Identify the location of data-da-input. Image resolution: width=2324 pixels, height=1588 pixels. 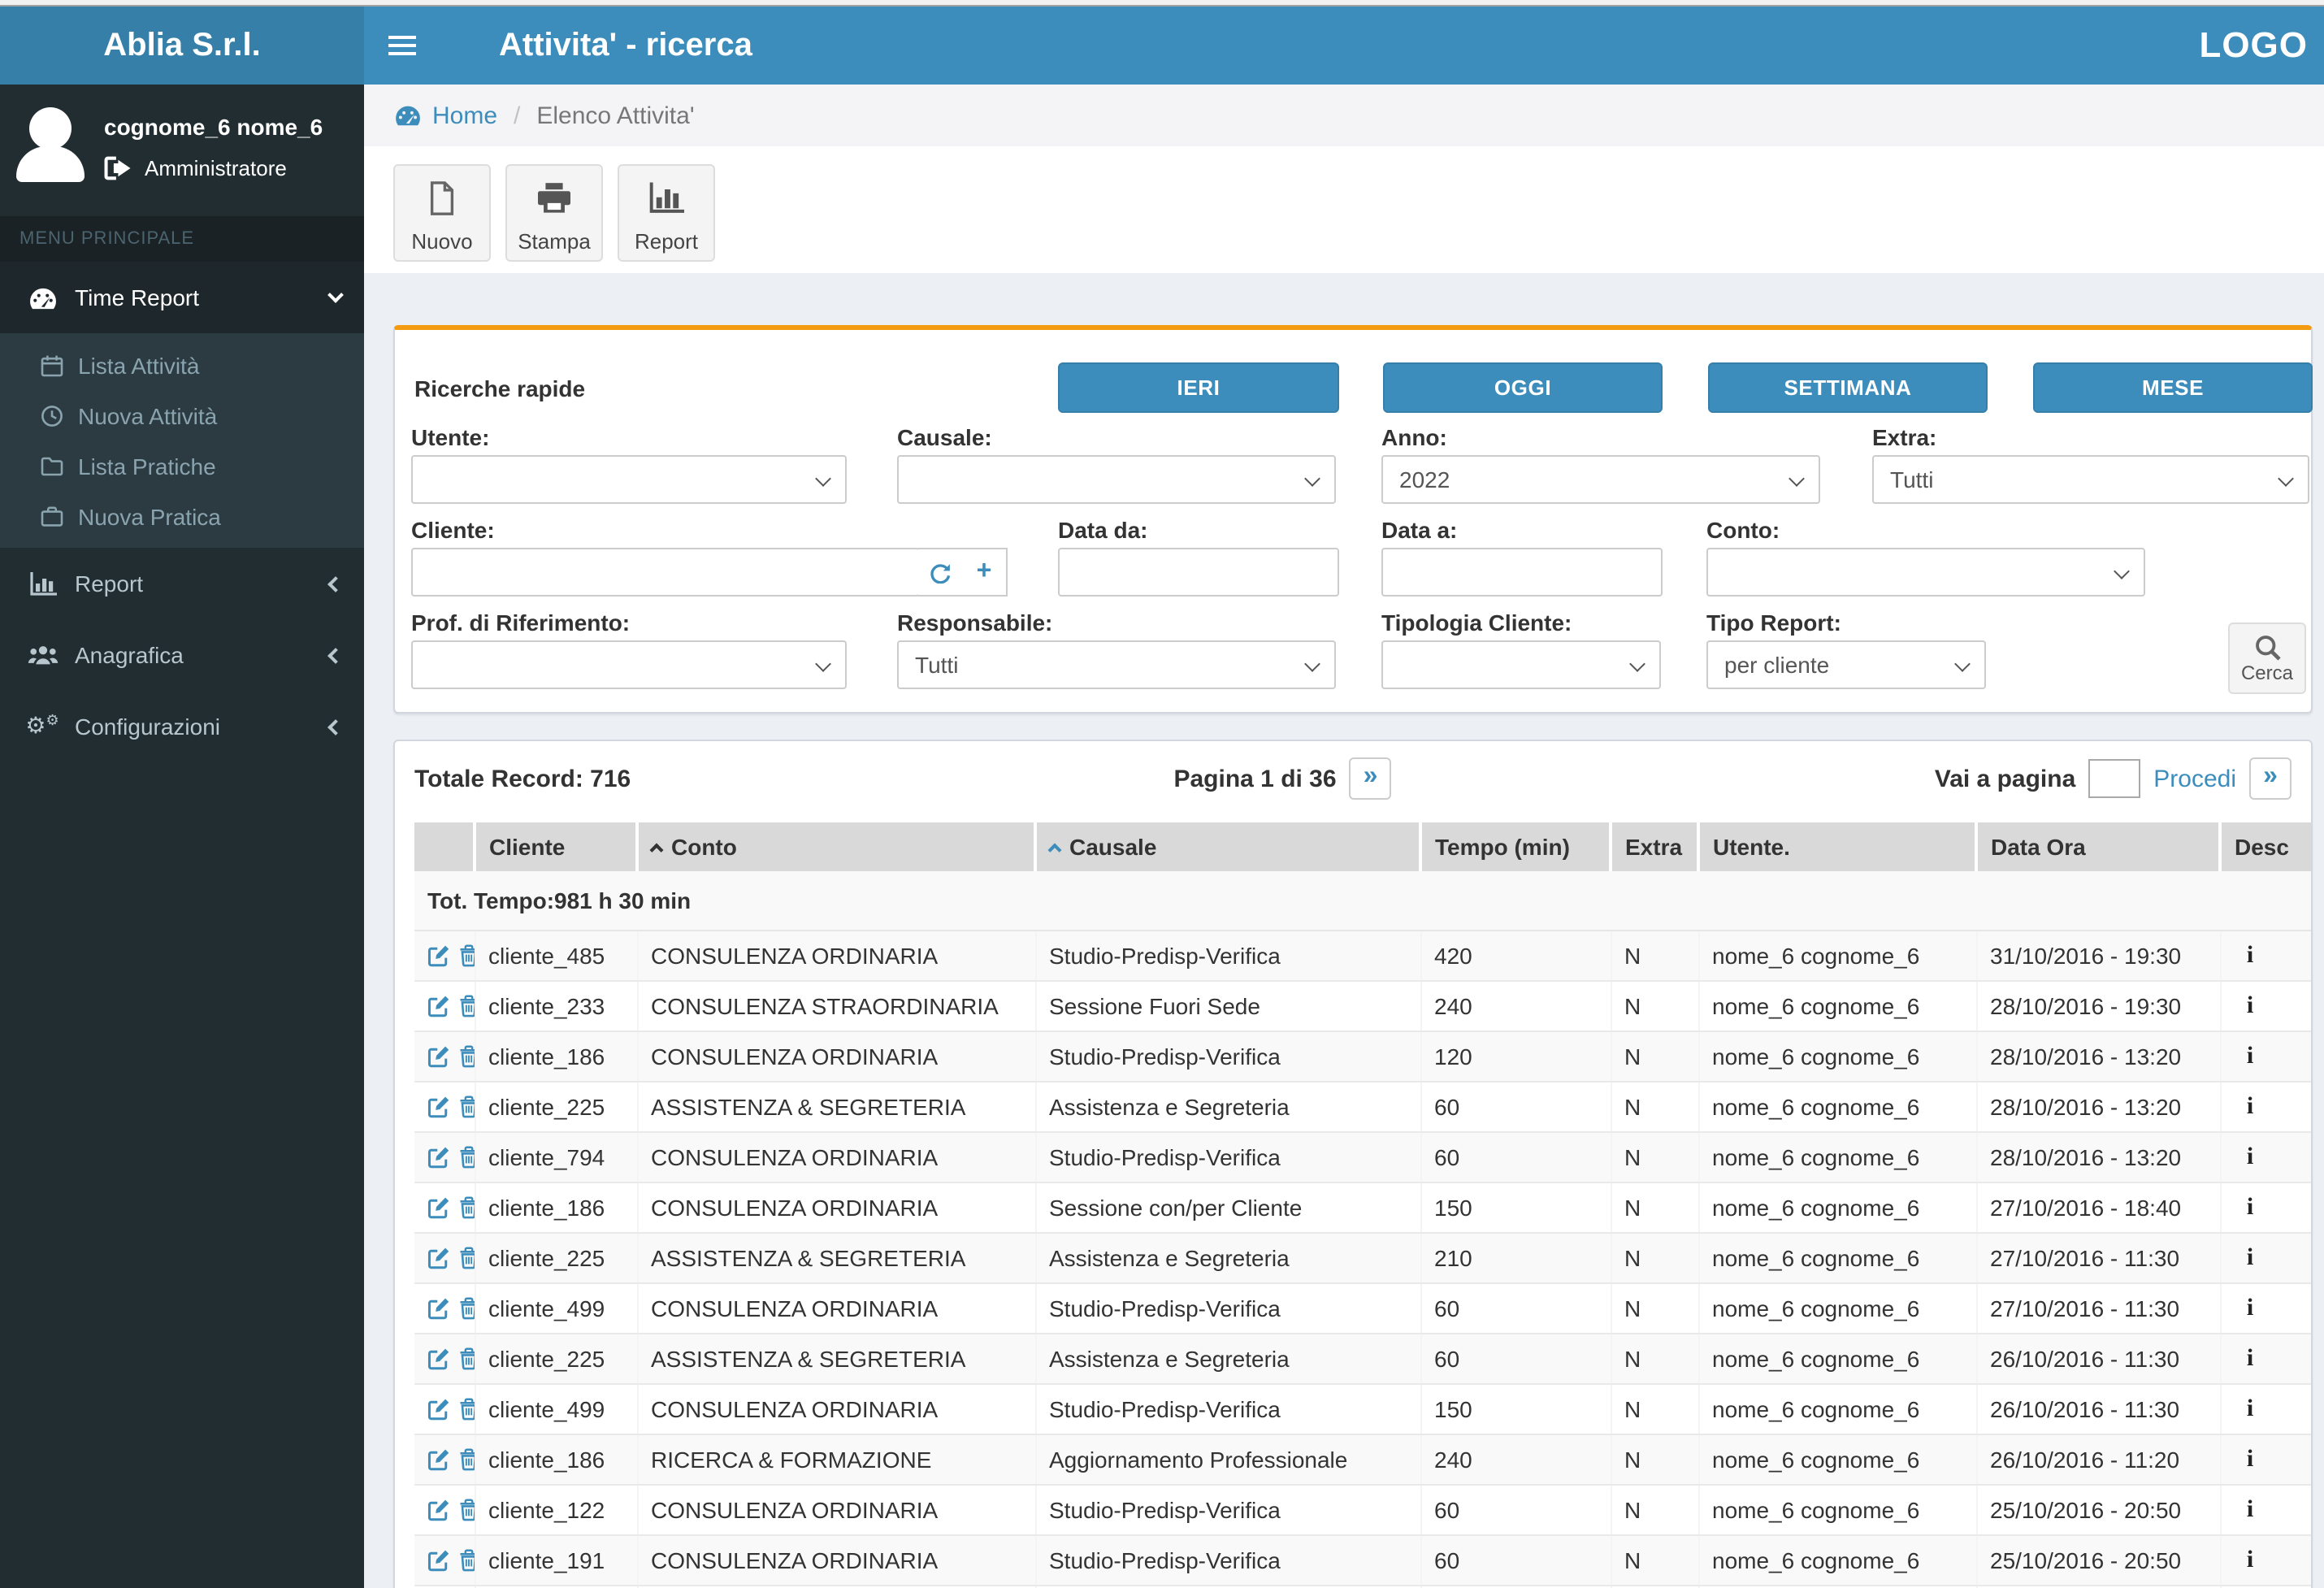
(1198, 573).